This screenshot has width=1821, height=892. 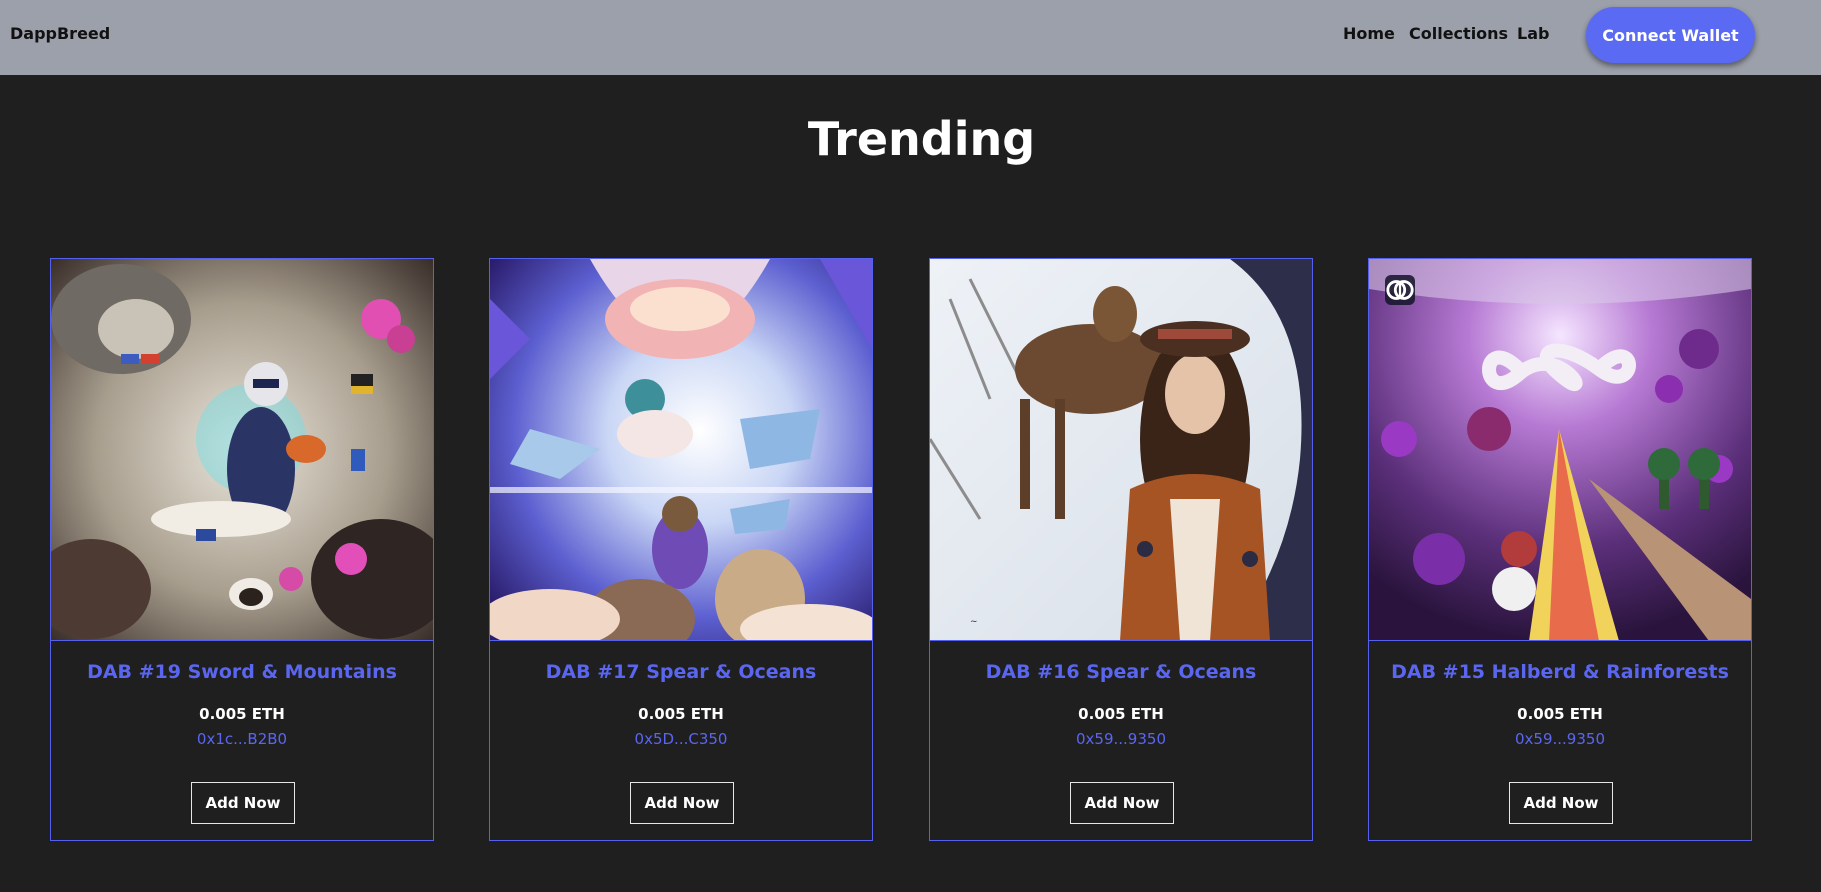 I want to click on connect-wallet-button: Connect Wallet, so click(x=1670, y=35).